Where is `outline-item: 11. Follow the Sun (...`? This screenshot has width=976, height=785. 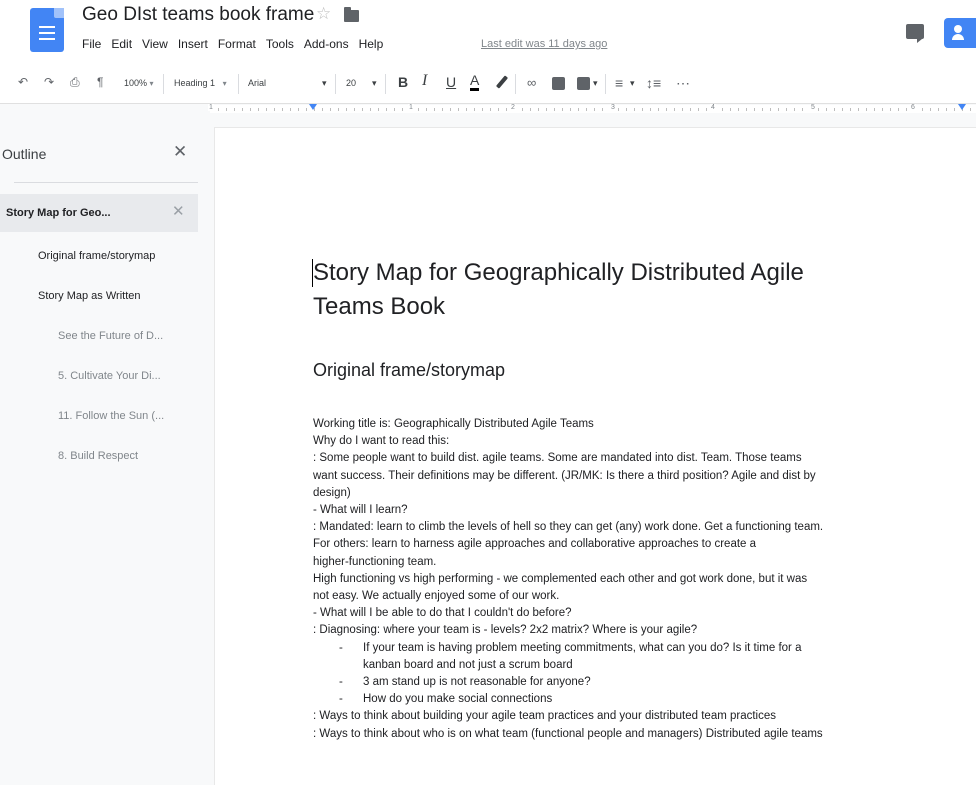 outline-item: 11. Follow the Sun (... is located at coordinates (111, 416).